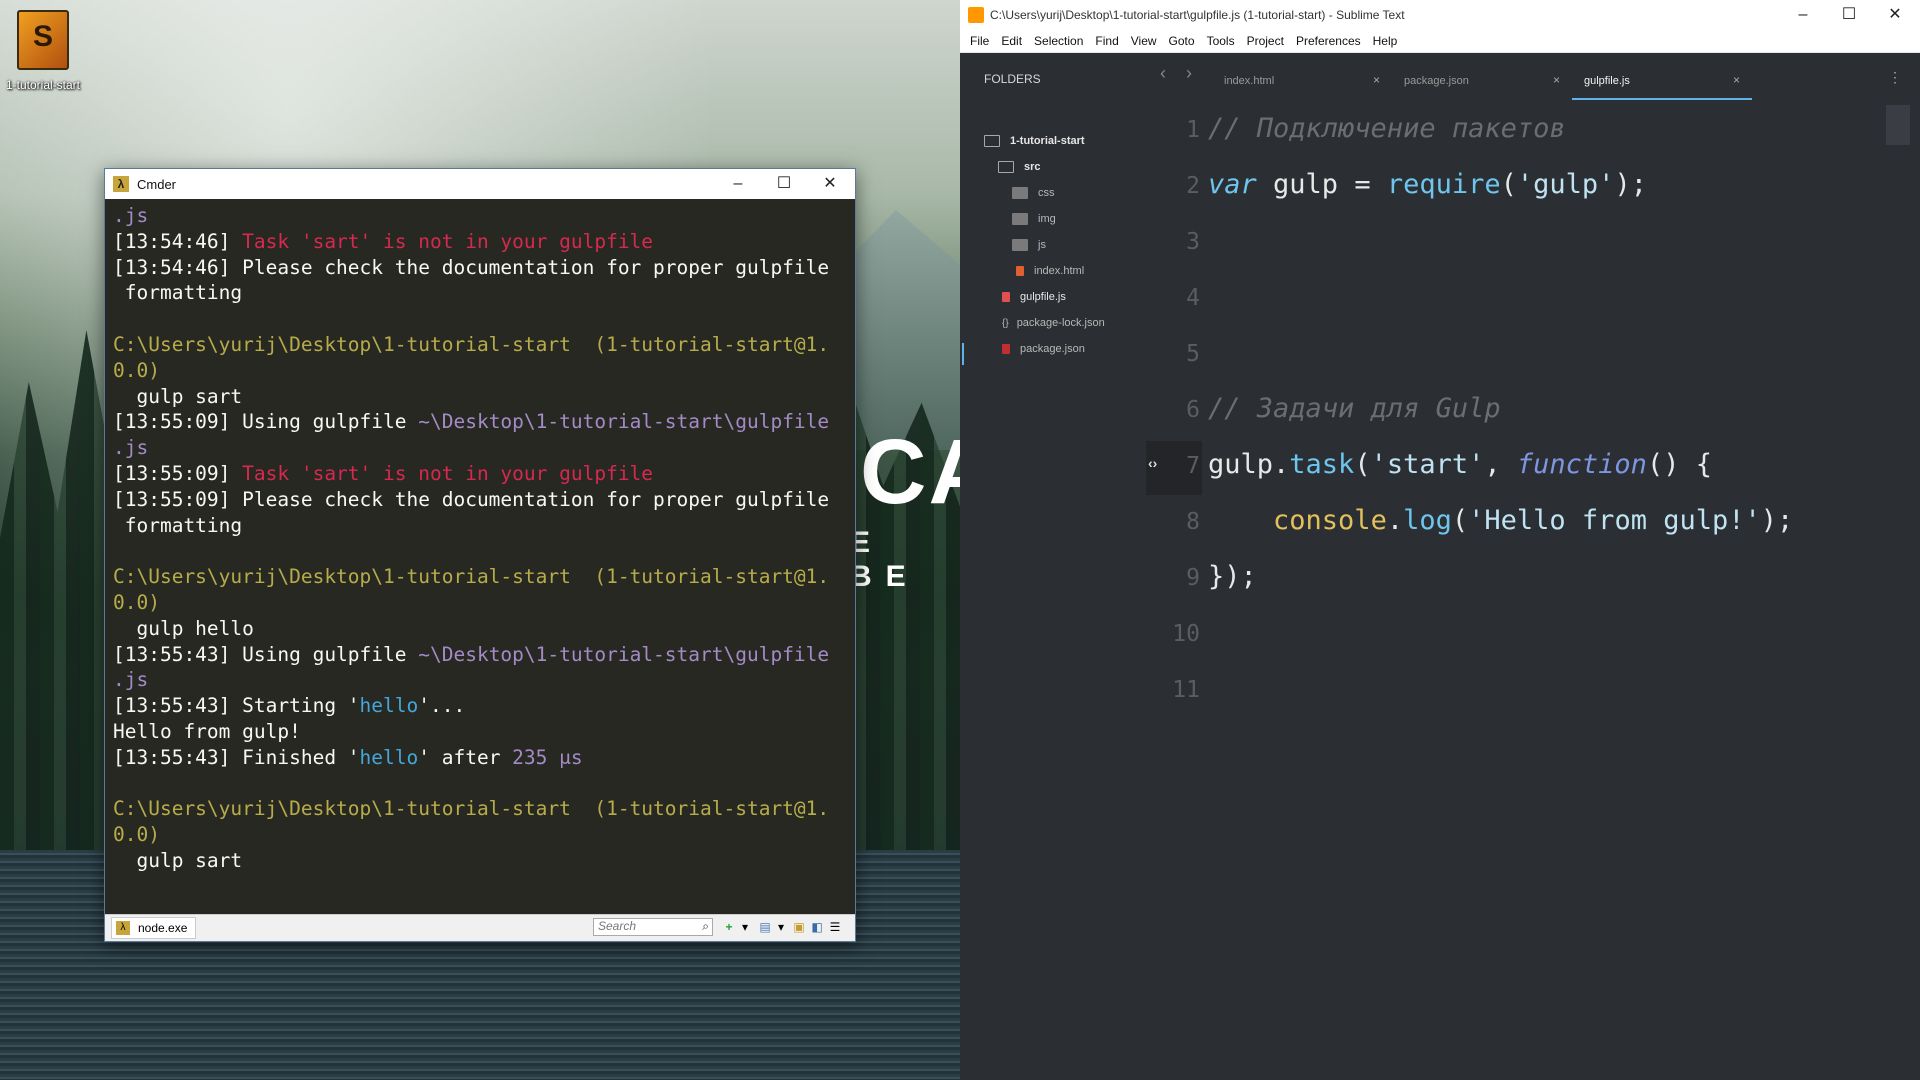 This screenshot has height=1080, width=1920. Describe the element at coordinates (1460, 520) in the screenshot. I see `code-token: (` at that location.